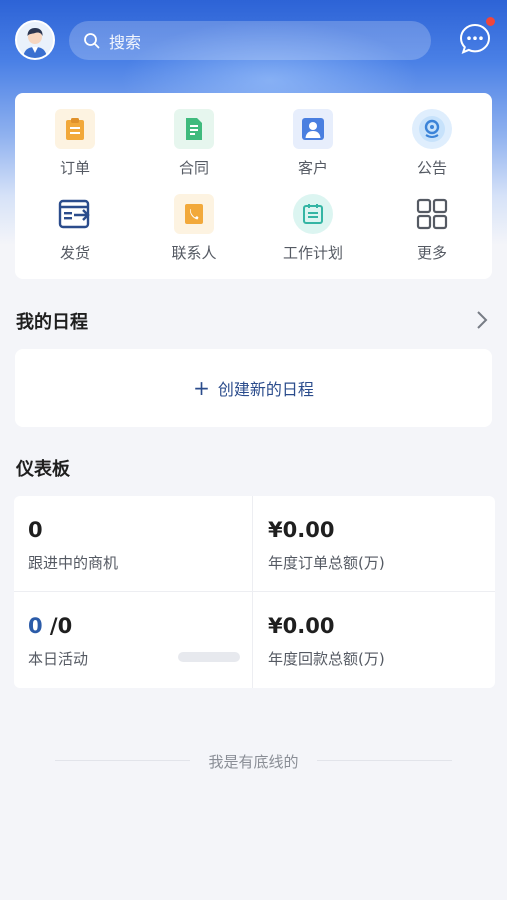 Image resolution: width=507 pixels, height=900 pixels. I want to click on quick-action-order: 订单, so click(75, 149).